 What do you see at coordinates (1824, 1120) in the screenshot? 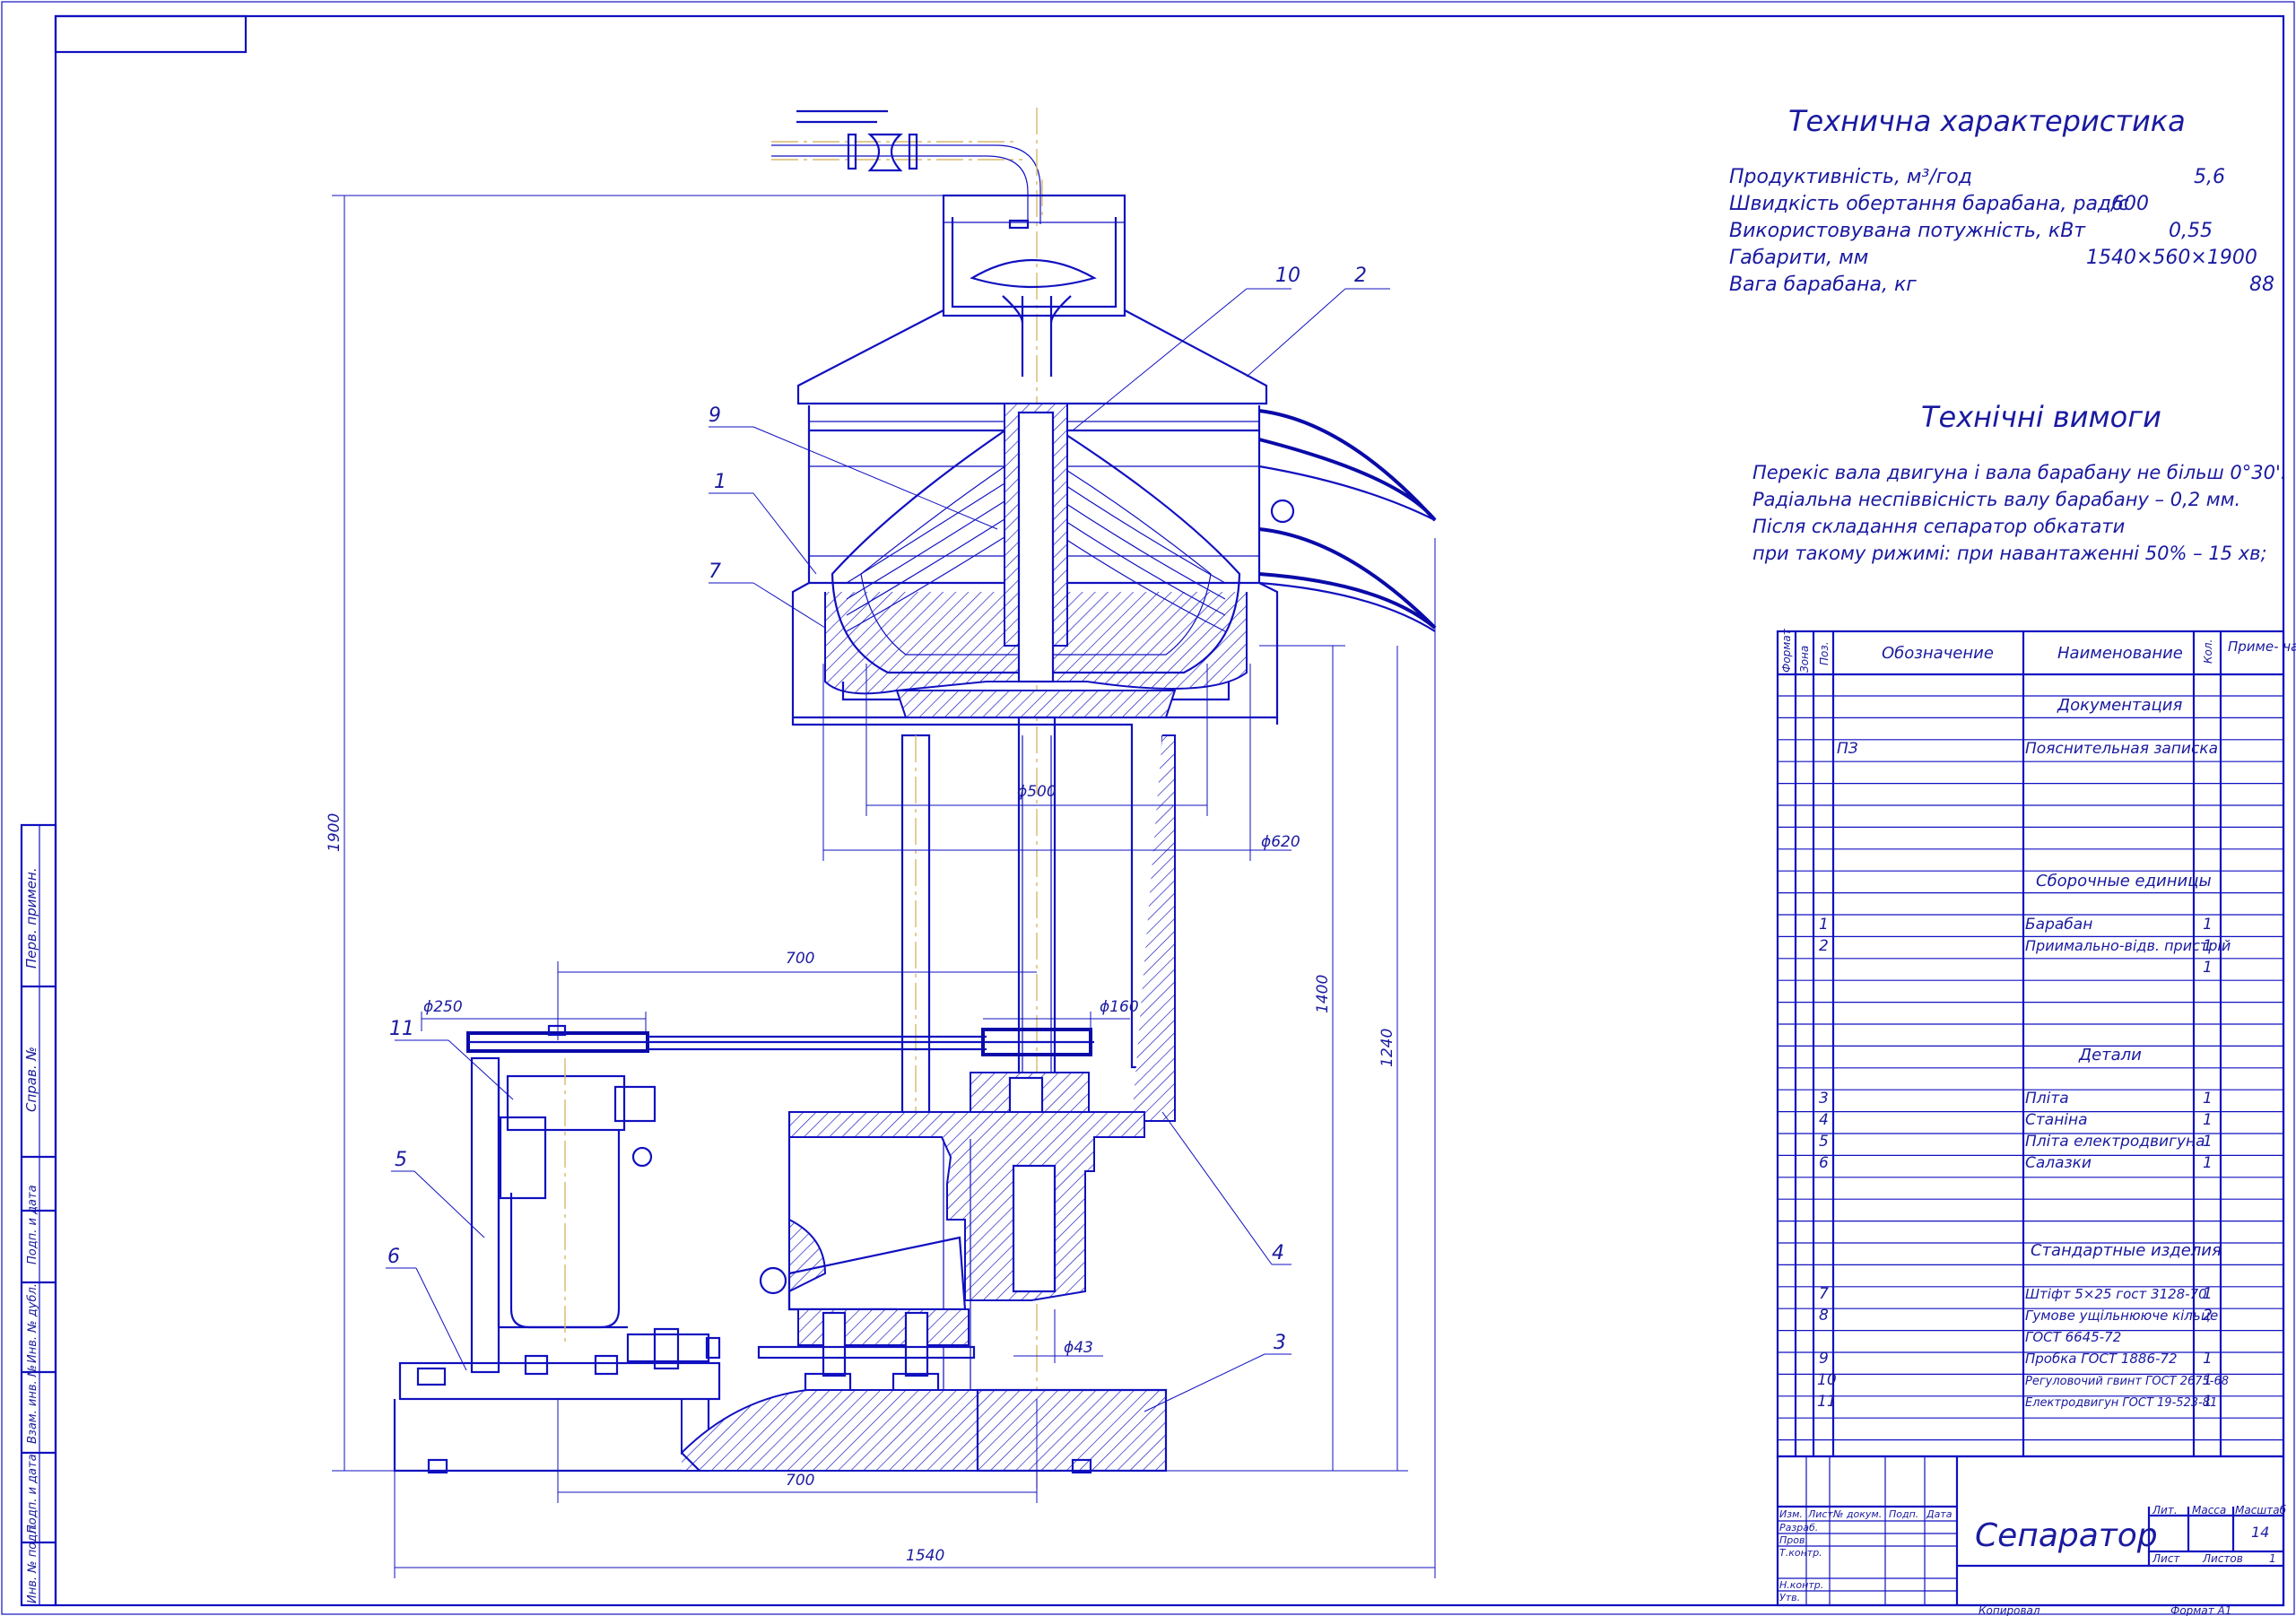
I see `spec-pos: 4` at bounding box center [1824, 1120].